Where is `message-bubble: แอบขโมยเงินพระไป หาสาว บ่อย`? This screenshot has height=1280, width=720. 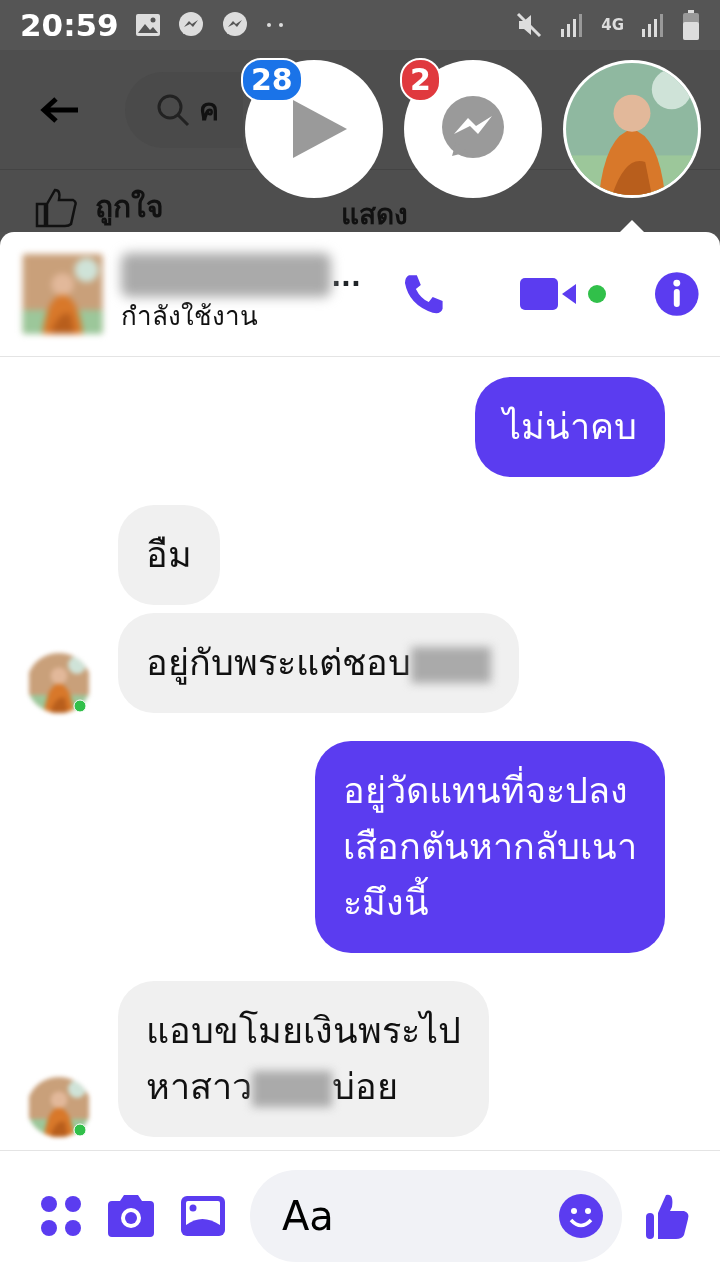 message-bubble: แอบขโมยเงินพระไป หาสาว บ่อย is located at coordinates (303, 1059).